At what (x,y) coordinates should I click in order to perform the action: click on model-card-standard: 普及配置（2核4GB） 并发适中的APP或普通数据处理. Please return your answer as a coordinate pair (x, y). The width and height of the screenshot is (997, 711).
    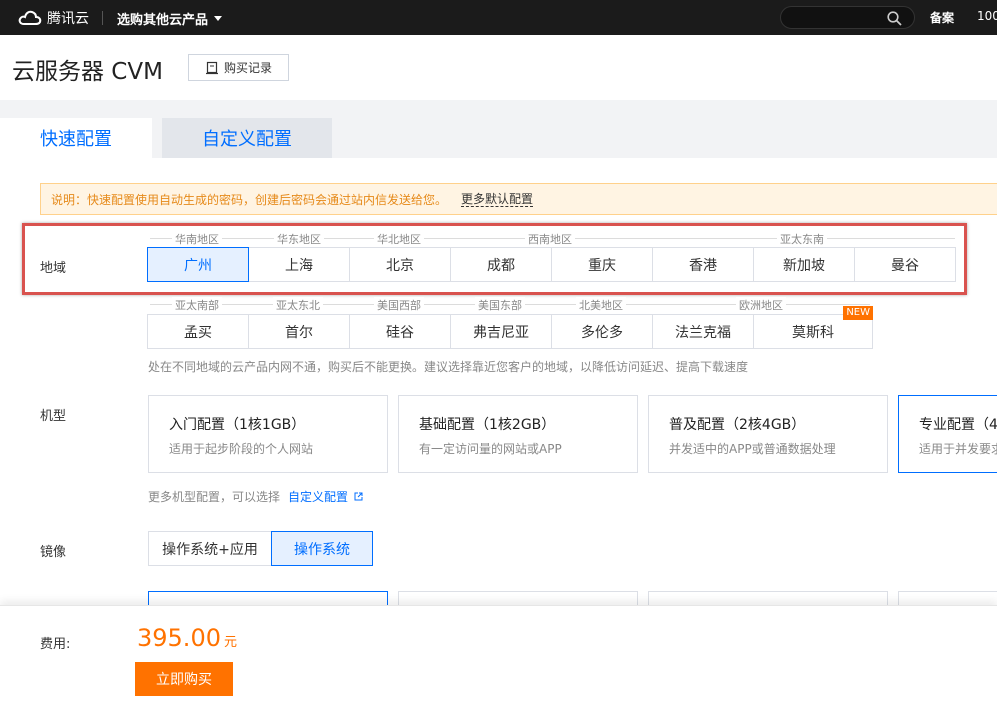
    Looking at the image, I should click on (768, 434).